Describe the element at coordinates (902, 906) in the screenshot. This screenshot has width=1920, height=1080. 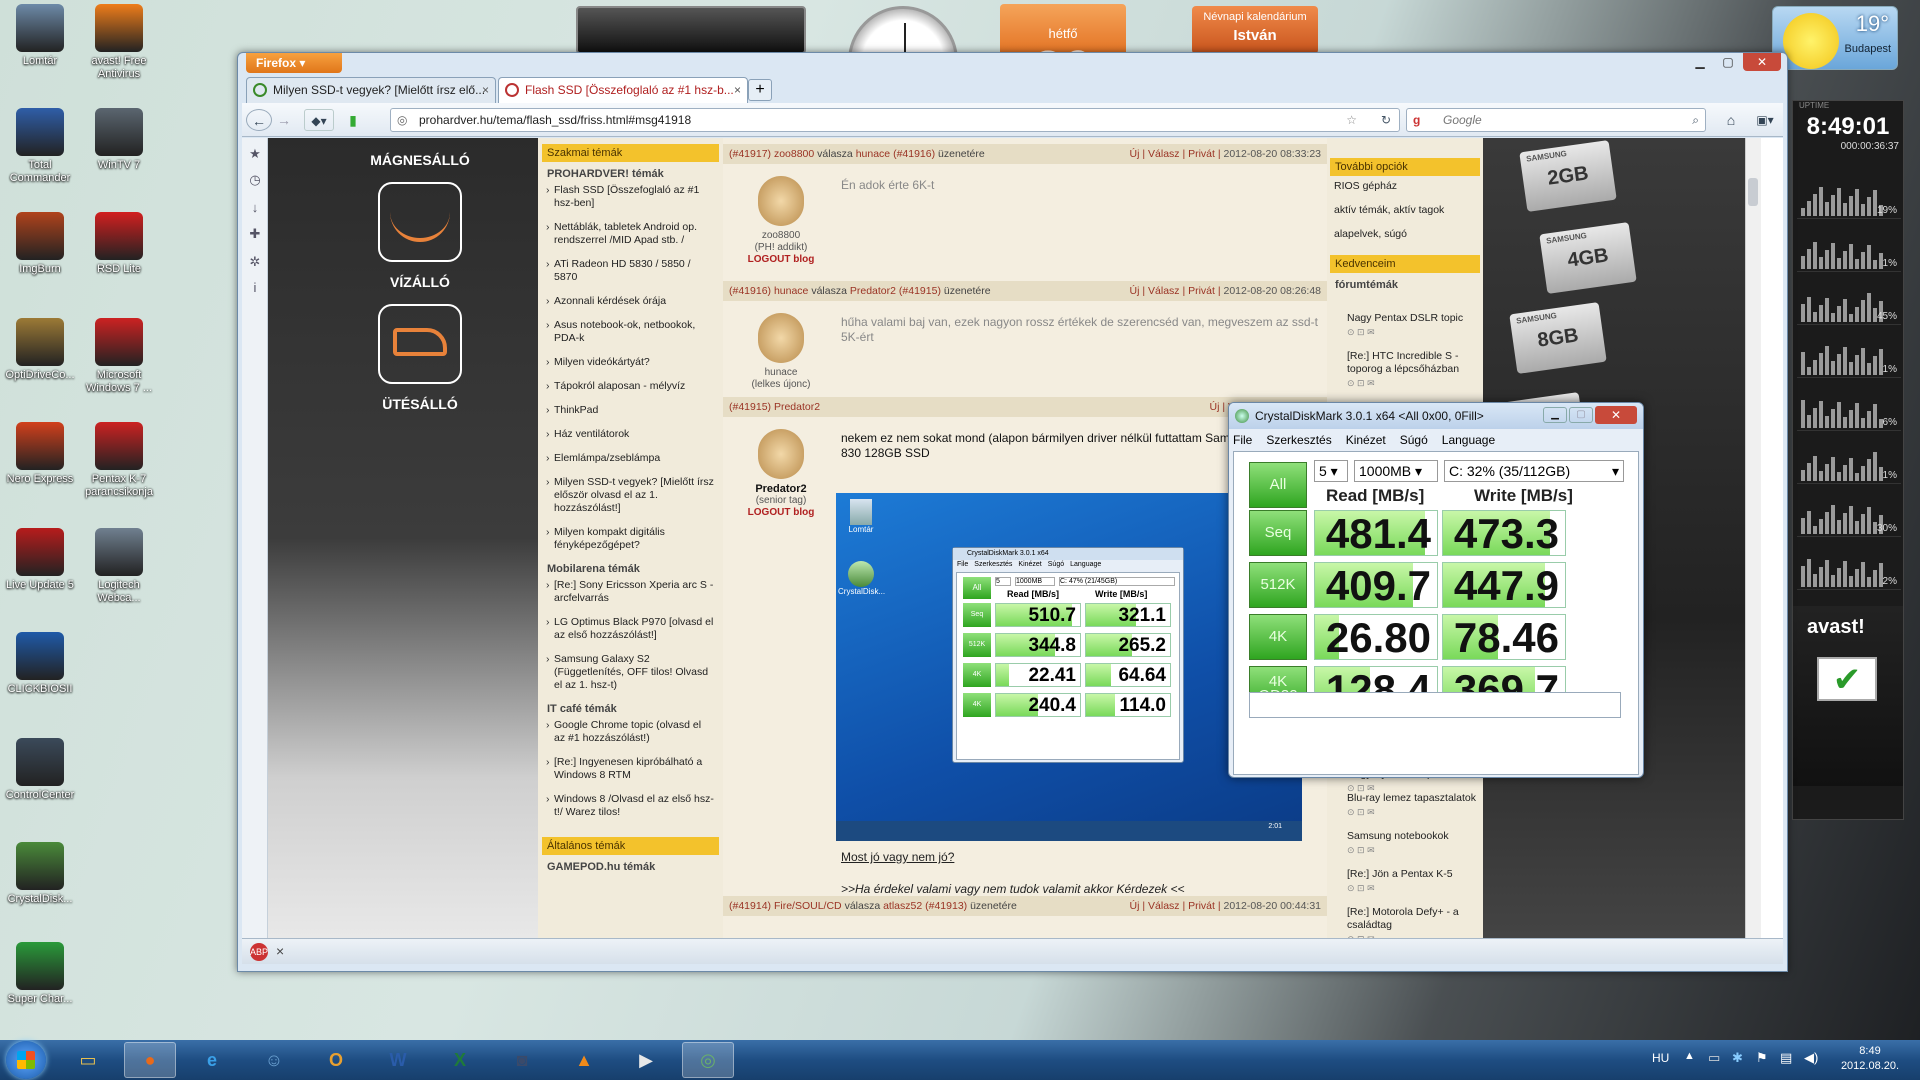
I see `post-target: atlasz52` at that location.